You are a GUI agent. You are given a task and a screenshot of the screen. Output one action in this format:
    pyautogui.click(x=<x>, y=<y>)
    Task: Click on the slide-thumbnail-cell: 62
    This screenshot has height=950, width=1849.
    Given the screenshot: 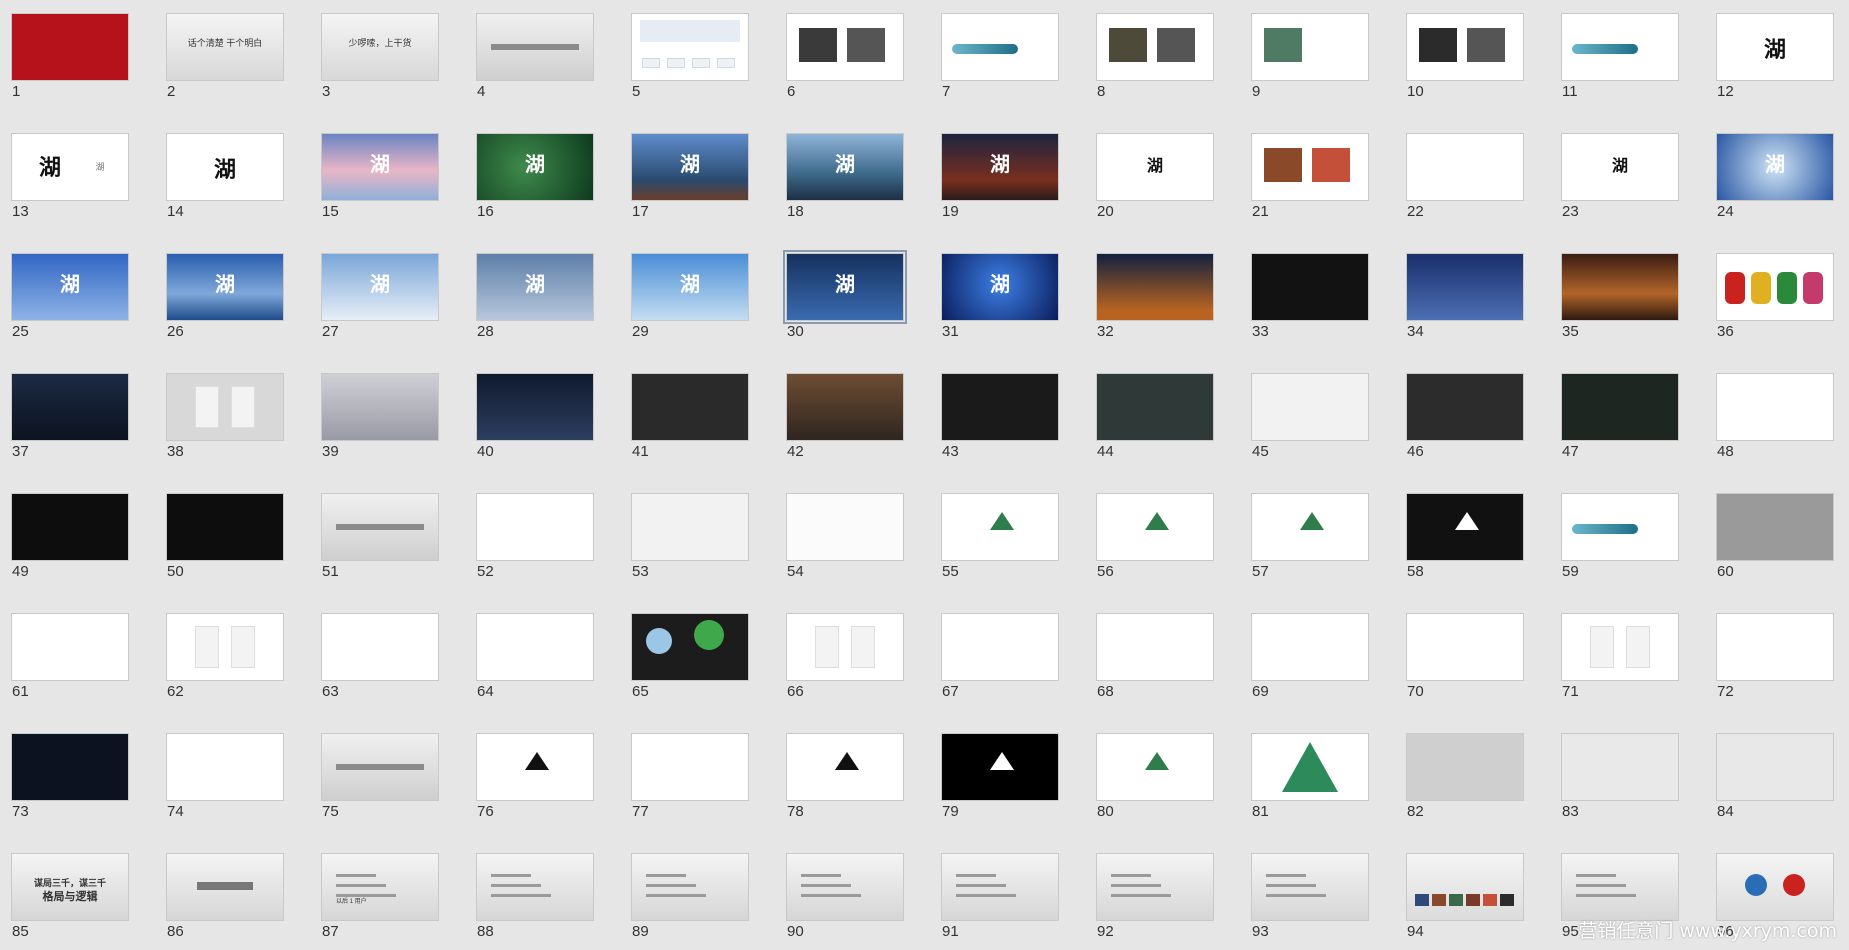 What is the action you would take?
    pyautogui.click(x=232, y=655)
    